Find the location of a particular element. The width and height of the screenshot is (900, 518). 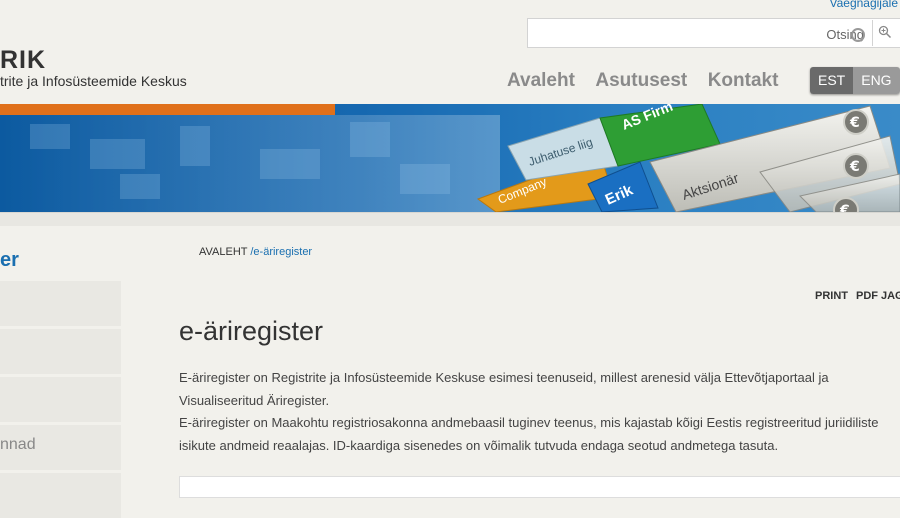

logo-title: RIK is located at coordinates (23, 60).